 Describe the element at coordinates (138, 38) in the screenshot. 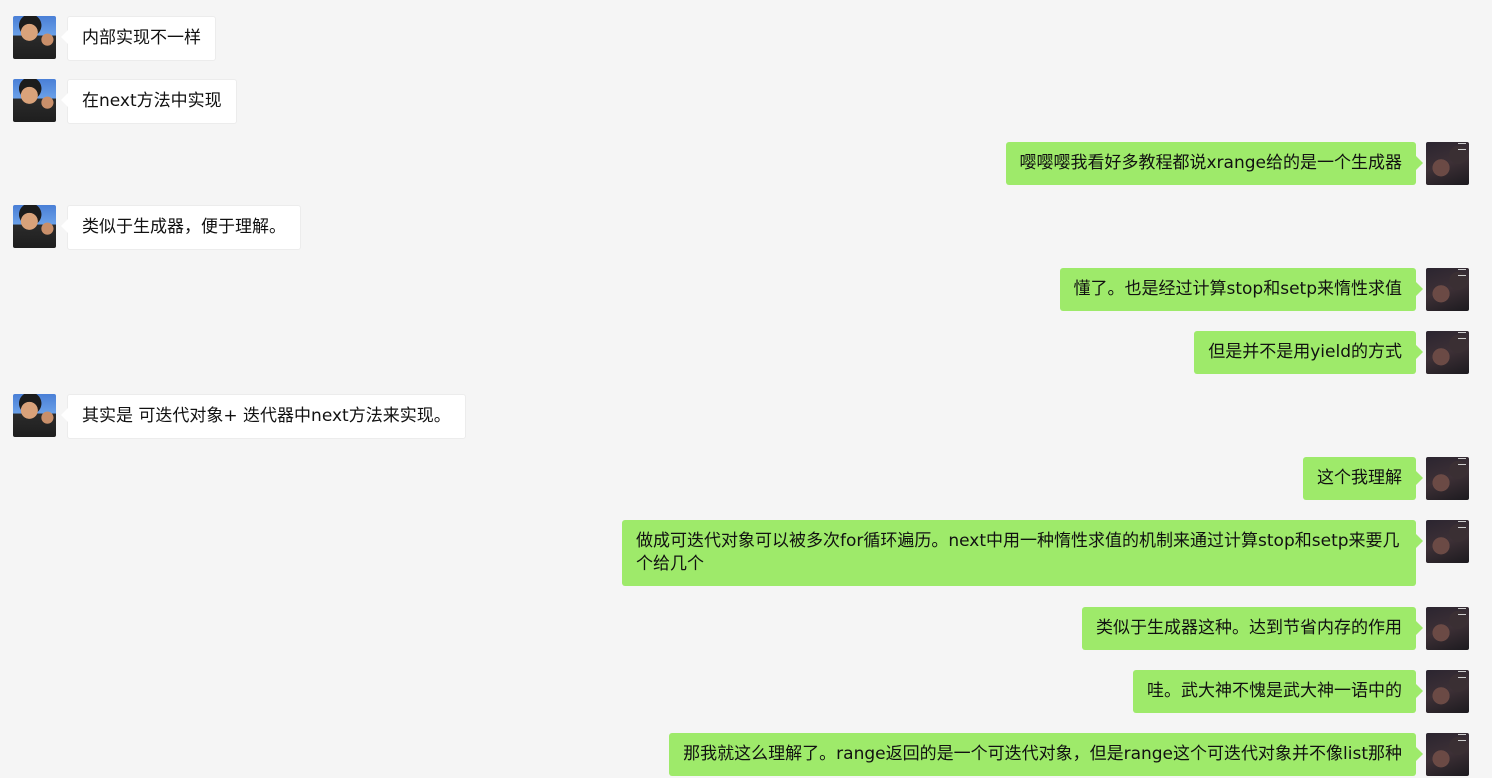

I see `received-message-bubble: 内部实现不一样` at that location.